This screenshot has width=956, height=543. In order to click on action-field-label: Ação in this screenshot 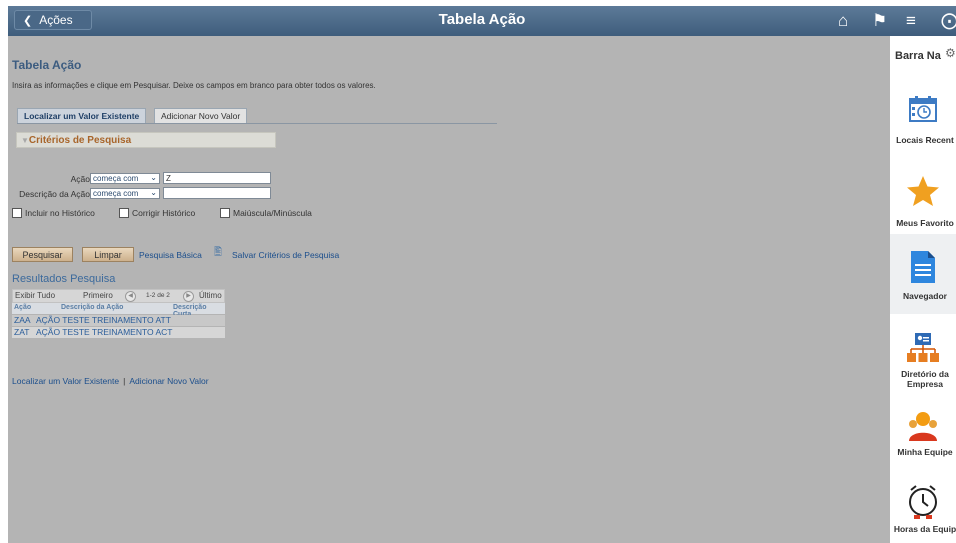, I will do `click(80, 179)`.